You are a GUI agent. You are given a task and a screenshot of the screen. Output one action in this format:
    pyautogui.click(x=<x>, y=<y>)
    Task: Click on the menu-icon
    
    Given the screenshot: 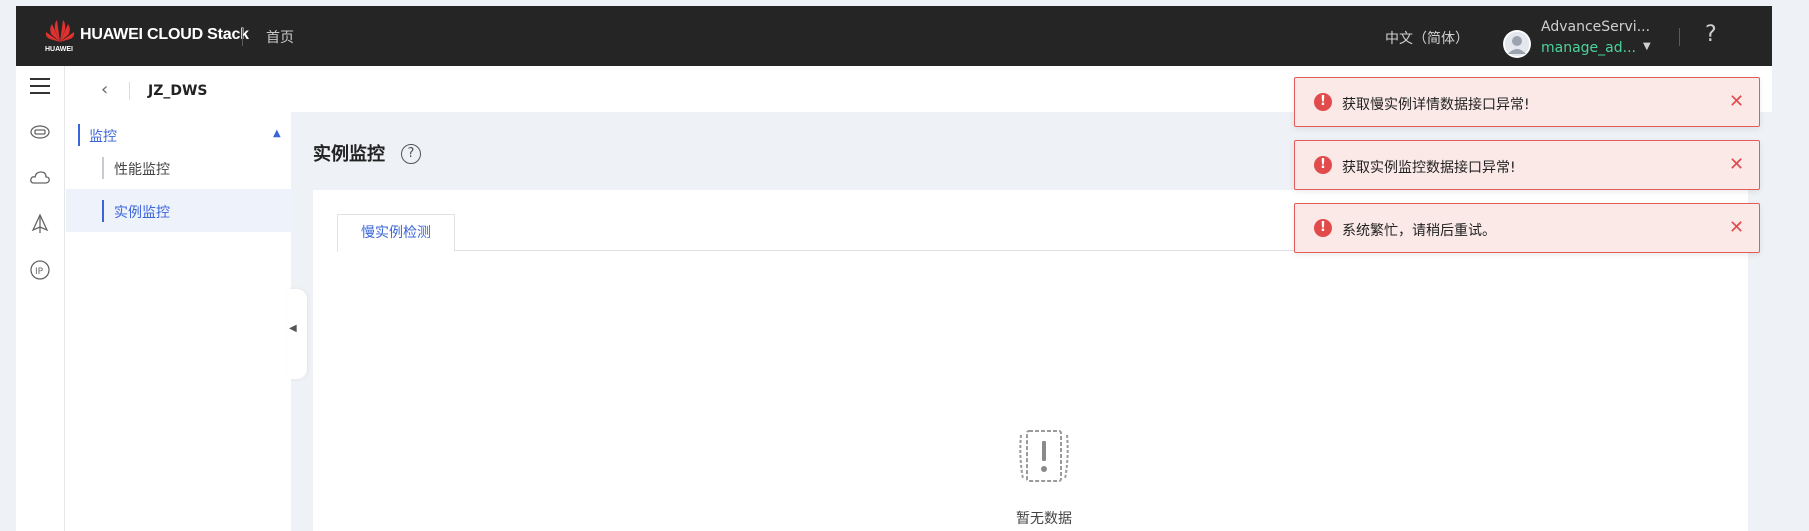 What is the action you would take?
    pyautogui.click(x=40, y=86)
    